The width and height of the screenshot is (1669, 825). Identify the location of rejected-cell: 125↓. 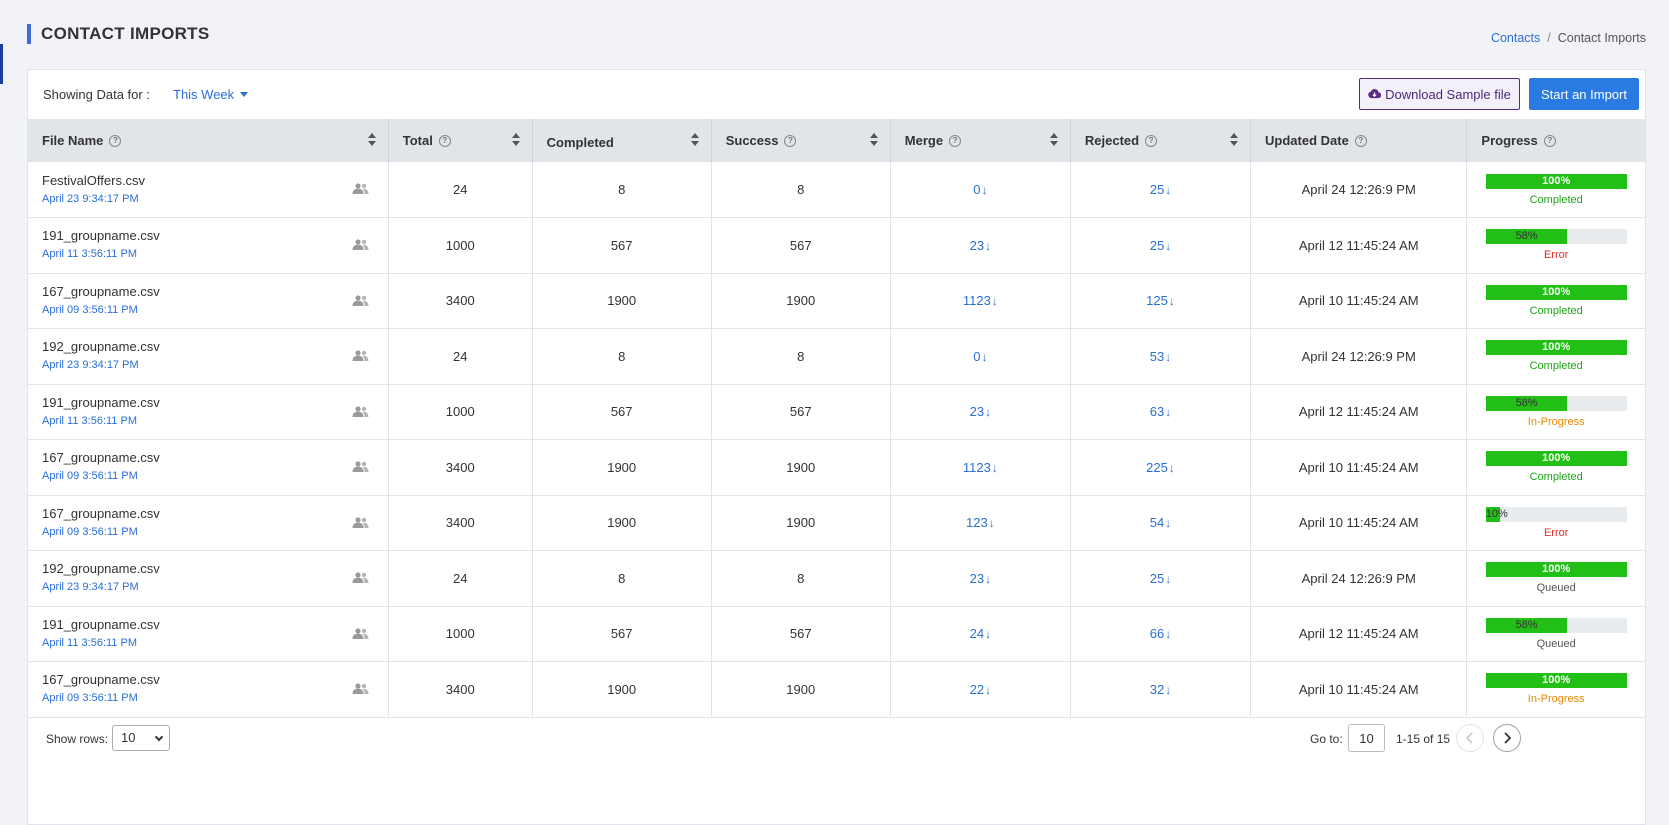
(1161, 301).